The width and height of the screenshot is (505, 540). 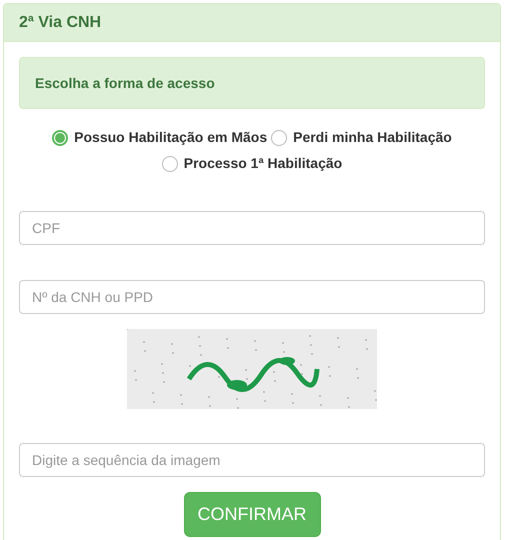 What do you see at coordinates (252, 460) in the screenshot?
I see `input-field: Digite a sequência da imagem` at bounding box center [252, 460].